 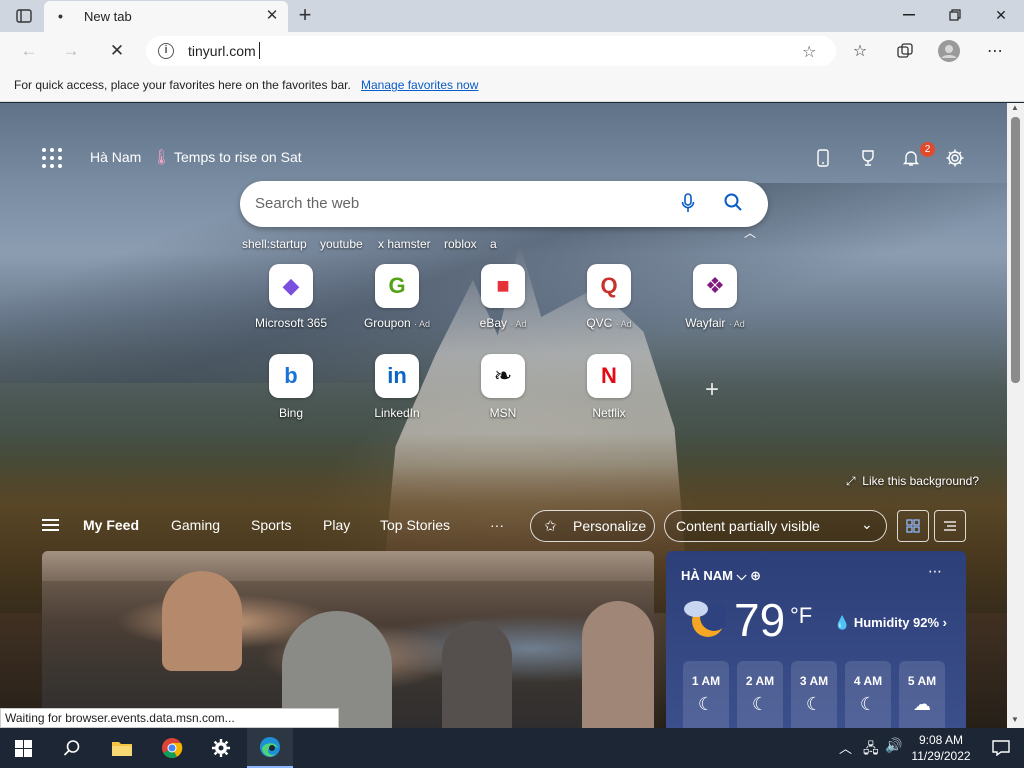 I want to click on back-button: ←, so click(x=29, y=51).